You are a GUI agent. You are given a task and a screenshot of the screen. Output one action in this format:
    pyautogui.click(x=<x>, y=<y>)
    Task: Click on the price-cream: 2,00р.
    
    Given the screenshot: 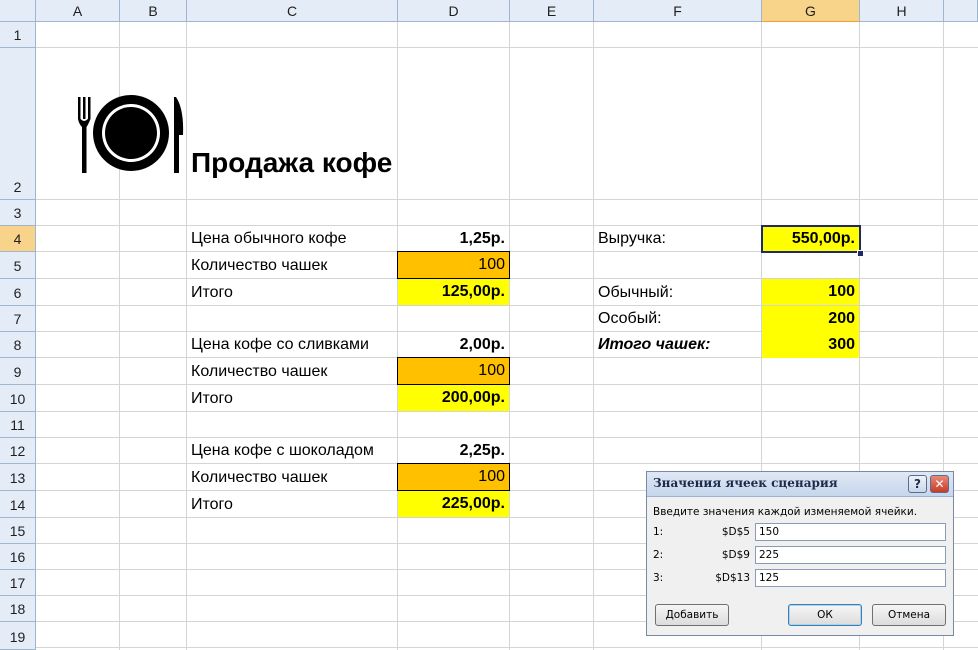 What is the action you would take?
    pyautogui.click(x=453, y=345)
    